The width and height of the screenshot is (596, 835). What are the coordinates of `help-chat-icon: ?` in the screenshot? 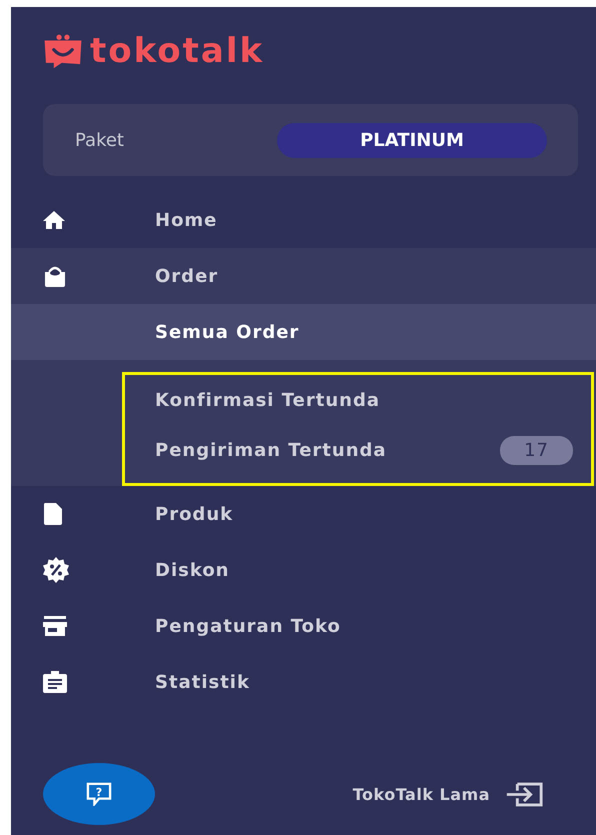 It's located at (99, 794).